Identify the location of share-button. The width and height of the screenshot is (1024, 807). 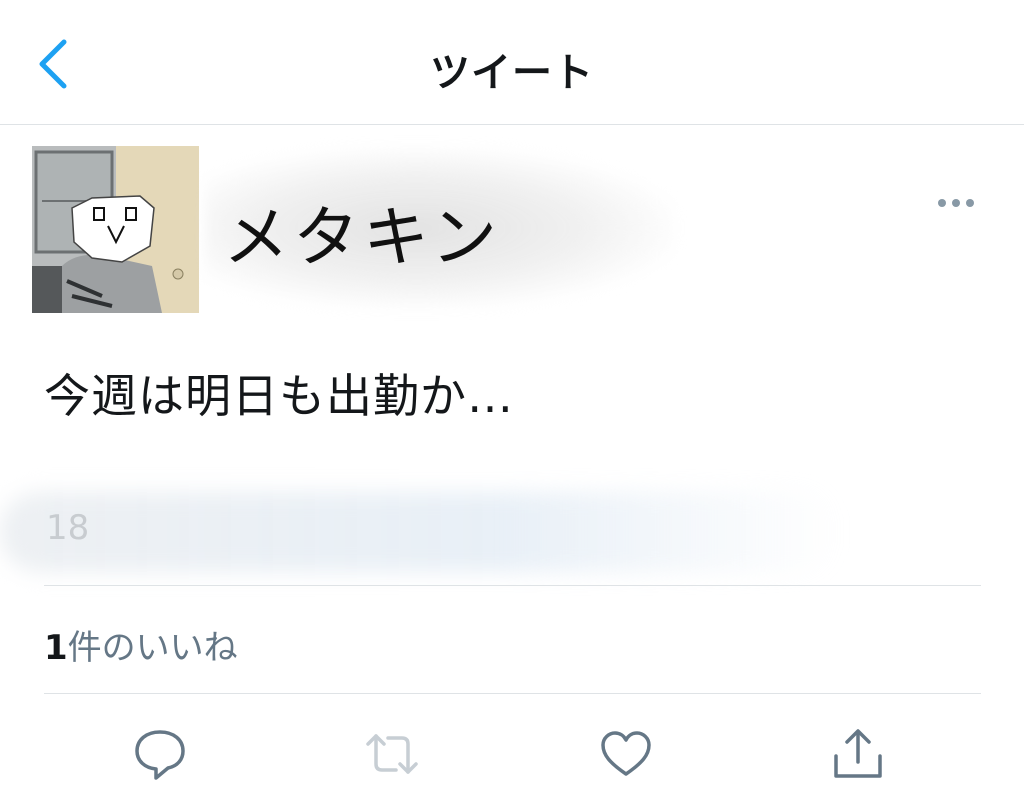
(858, 754).